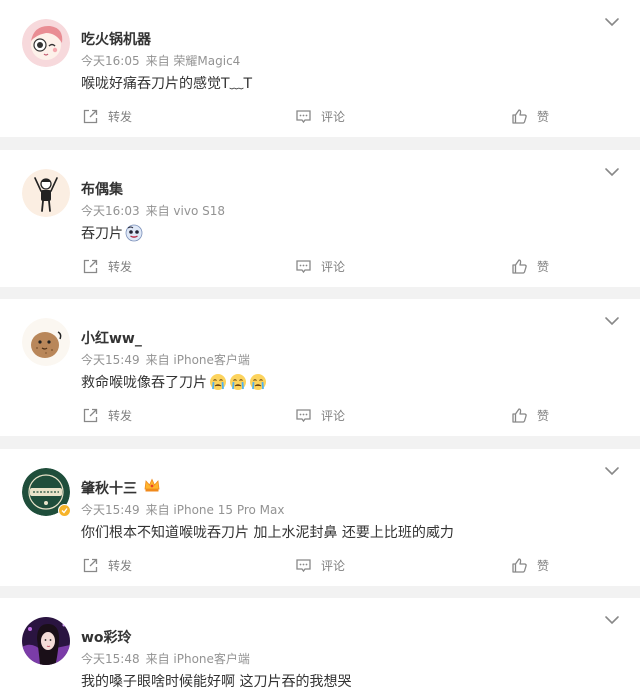  I want to click on comment-text: 救命喉咙像吞了刀片, so click(174, 382).